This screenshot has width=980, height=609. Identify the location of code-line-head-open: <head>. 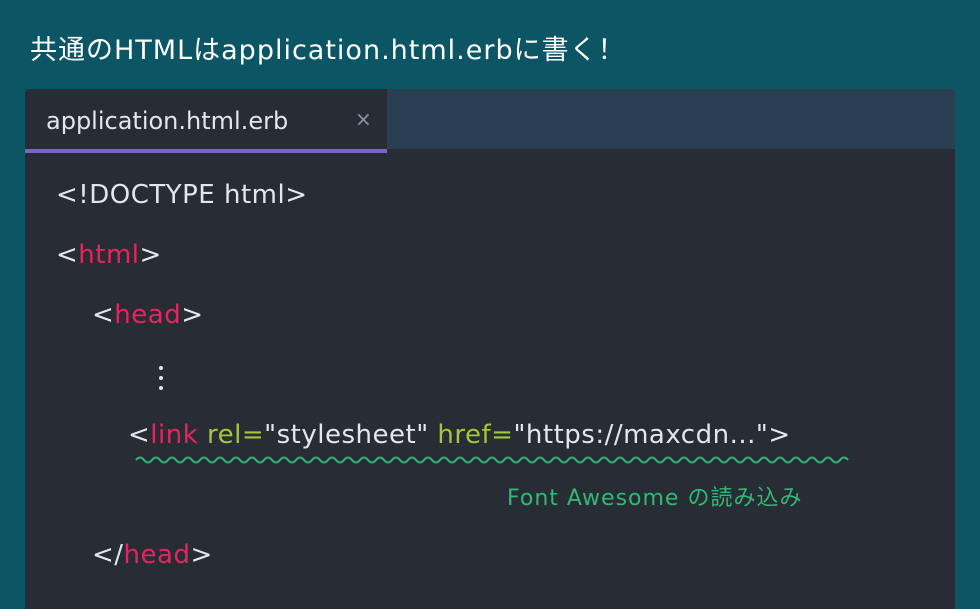
(148, 315).